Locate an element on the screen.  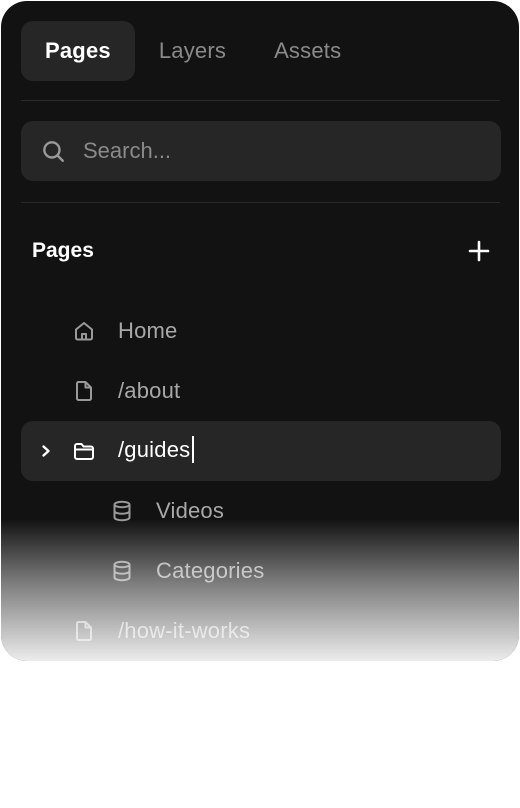
tab-layers: Layers is located at coordinates (192, 51).